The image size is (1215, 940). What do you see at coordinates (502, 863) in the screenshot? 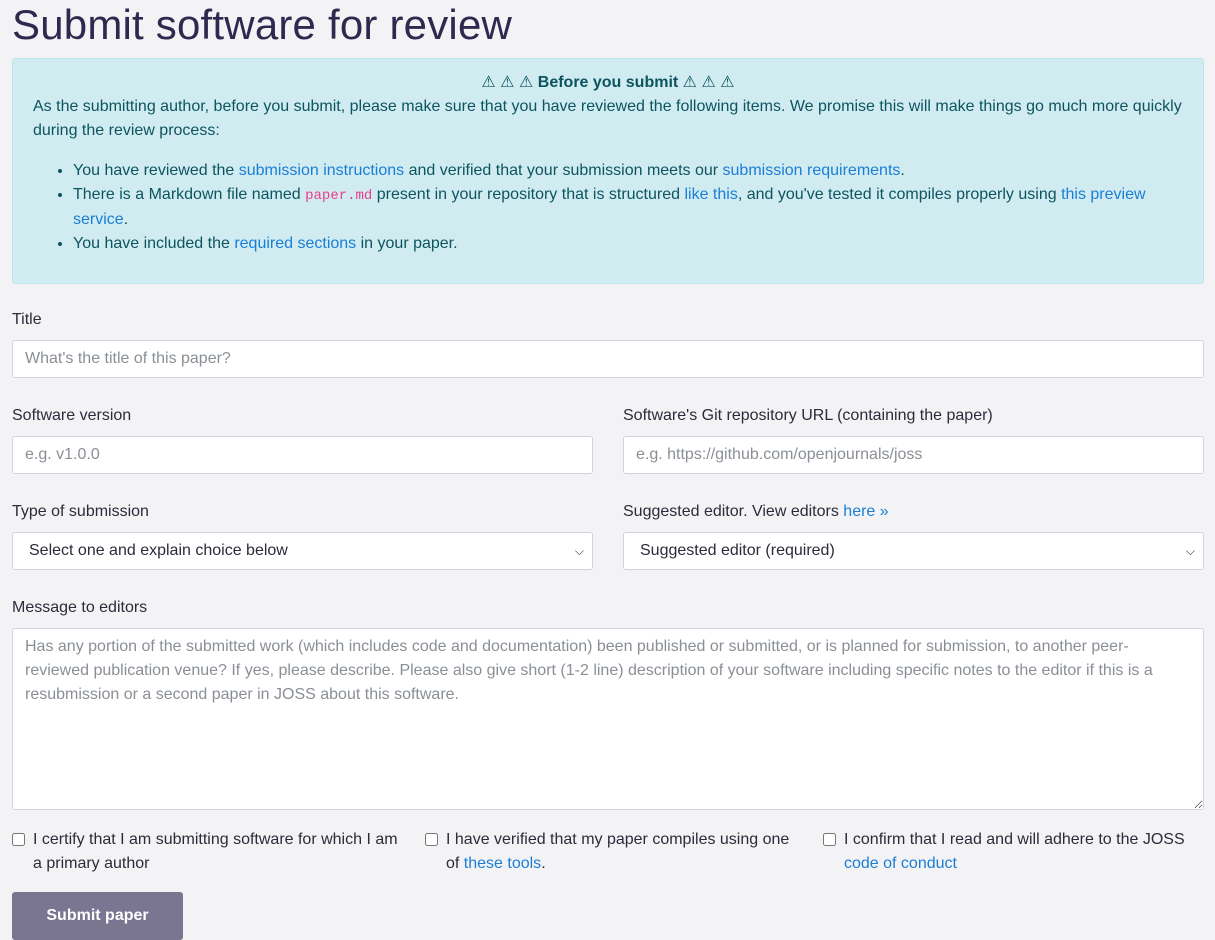
I see `these-tools-link: these tools` at bounding box center [502, 863].